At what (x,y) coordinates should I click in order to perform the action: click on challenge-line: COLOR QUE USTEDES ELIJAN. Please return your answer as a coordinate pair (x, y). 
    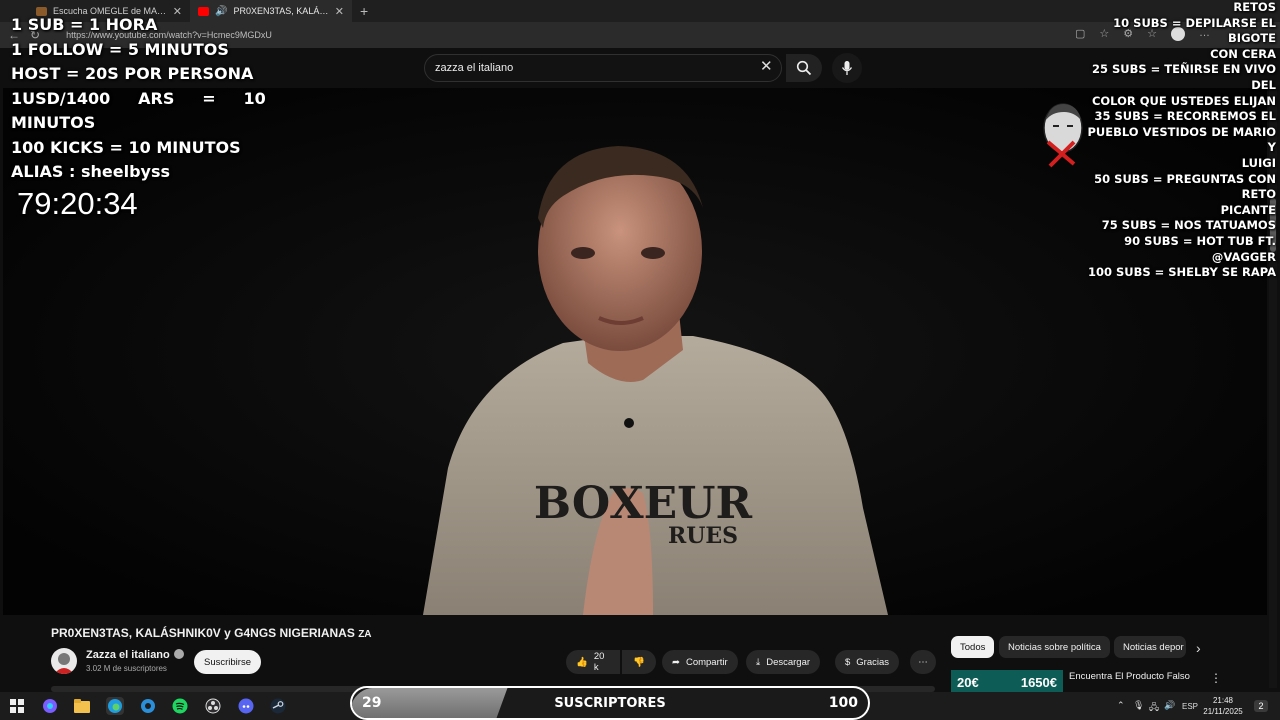
    Looking at the image, I should click on (1183, 100).